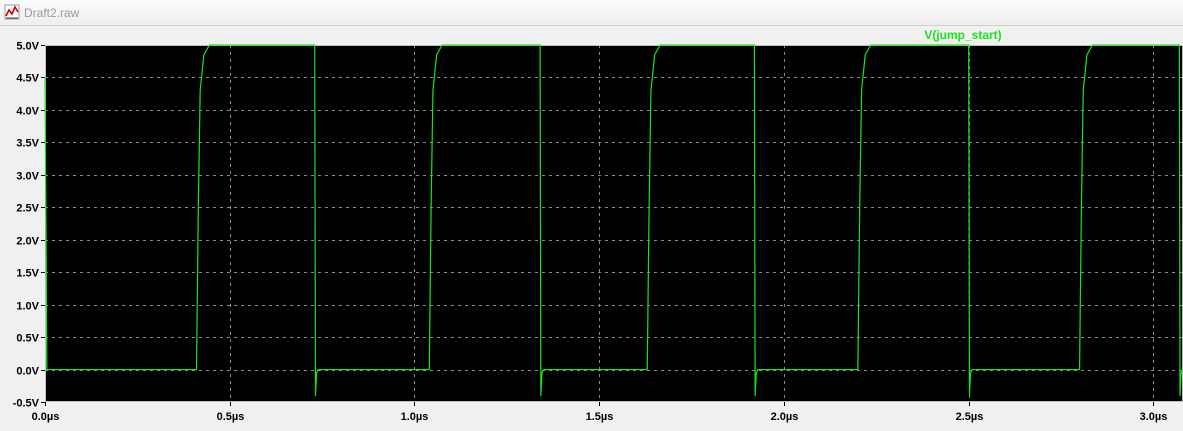  I want to click on window-title: Draft2.raw, so click(52, 13).